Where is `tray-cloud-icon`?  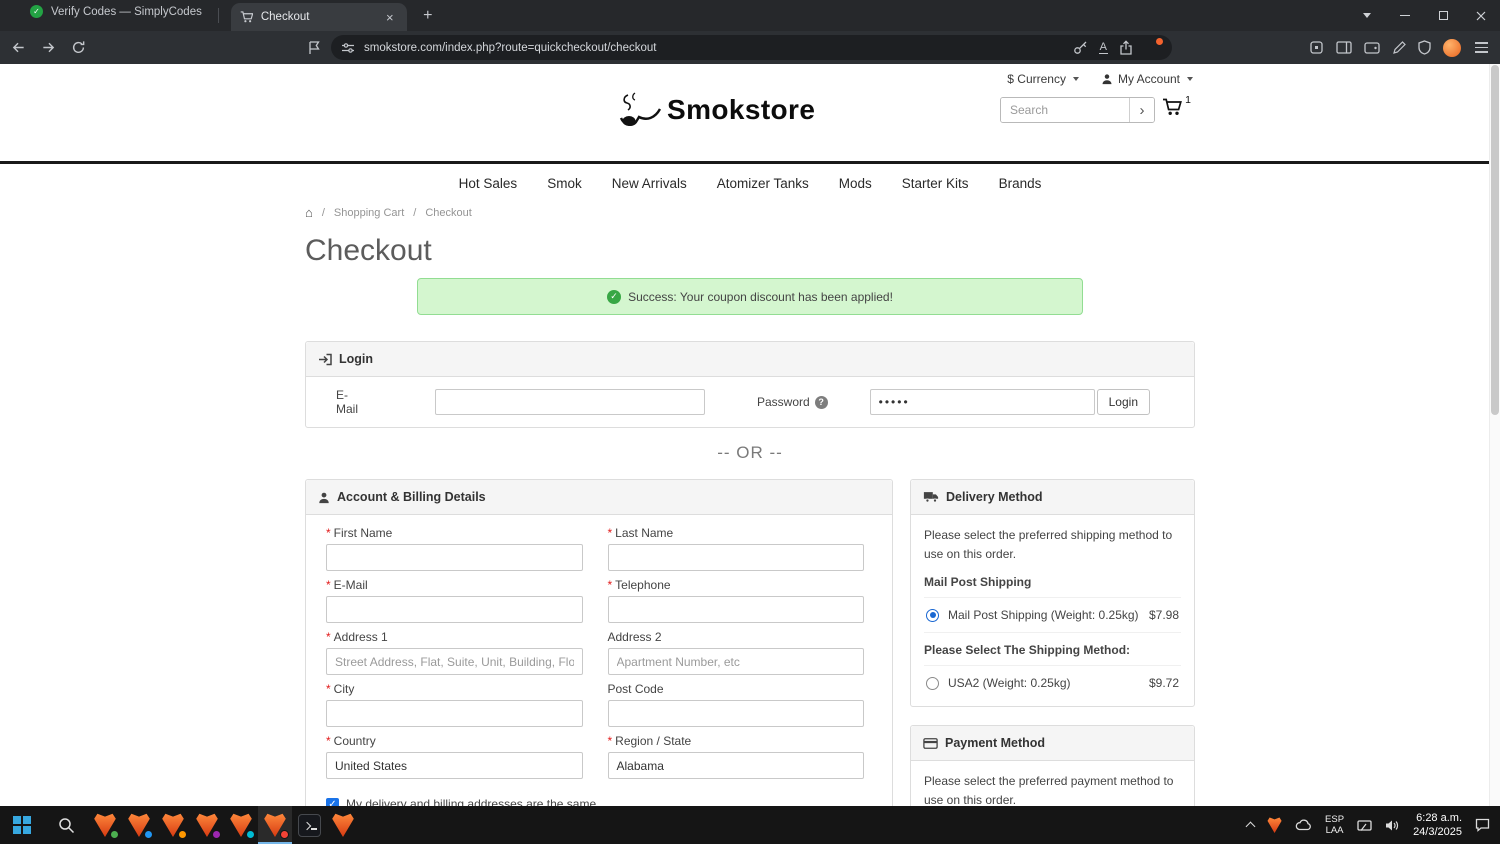 tray-cloud-icon is located at coordinates (1303, 825).